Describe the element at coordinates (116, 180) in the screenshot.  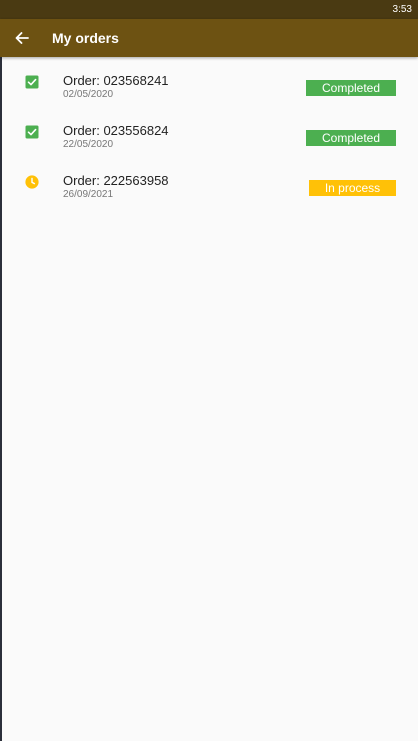
I see `order-title: Order: 222563958` at that location.